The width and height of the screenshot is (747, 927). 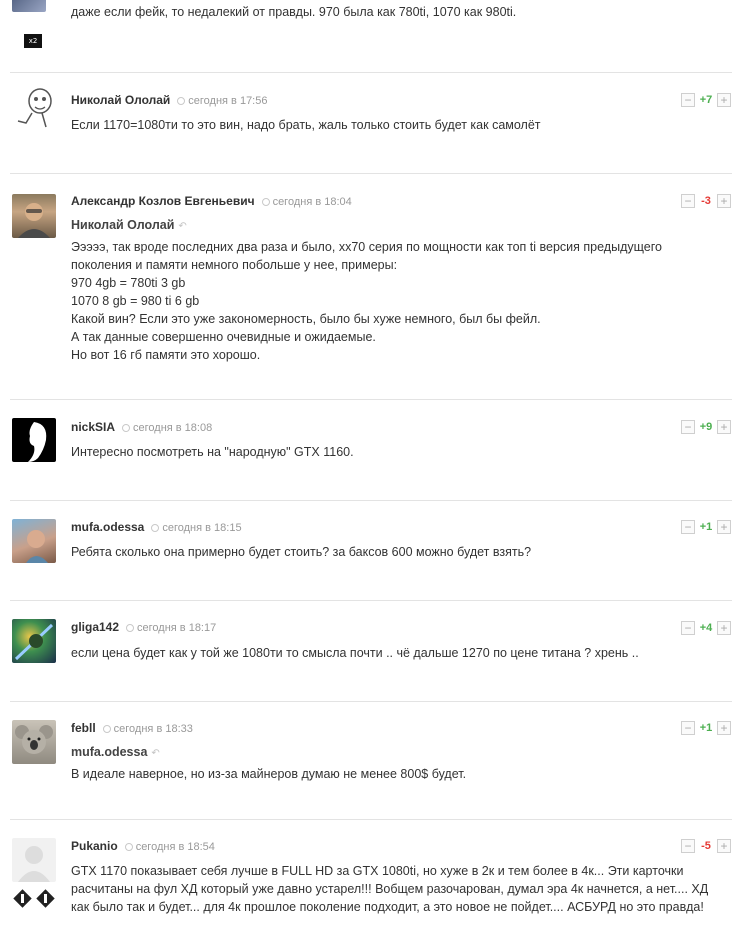 What do you see at coordinates (33, 41) in the screenshot?
I see `user-badge: x2` at bounding box center [33, 41].